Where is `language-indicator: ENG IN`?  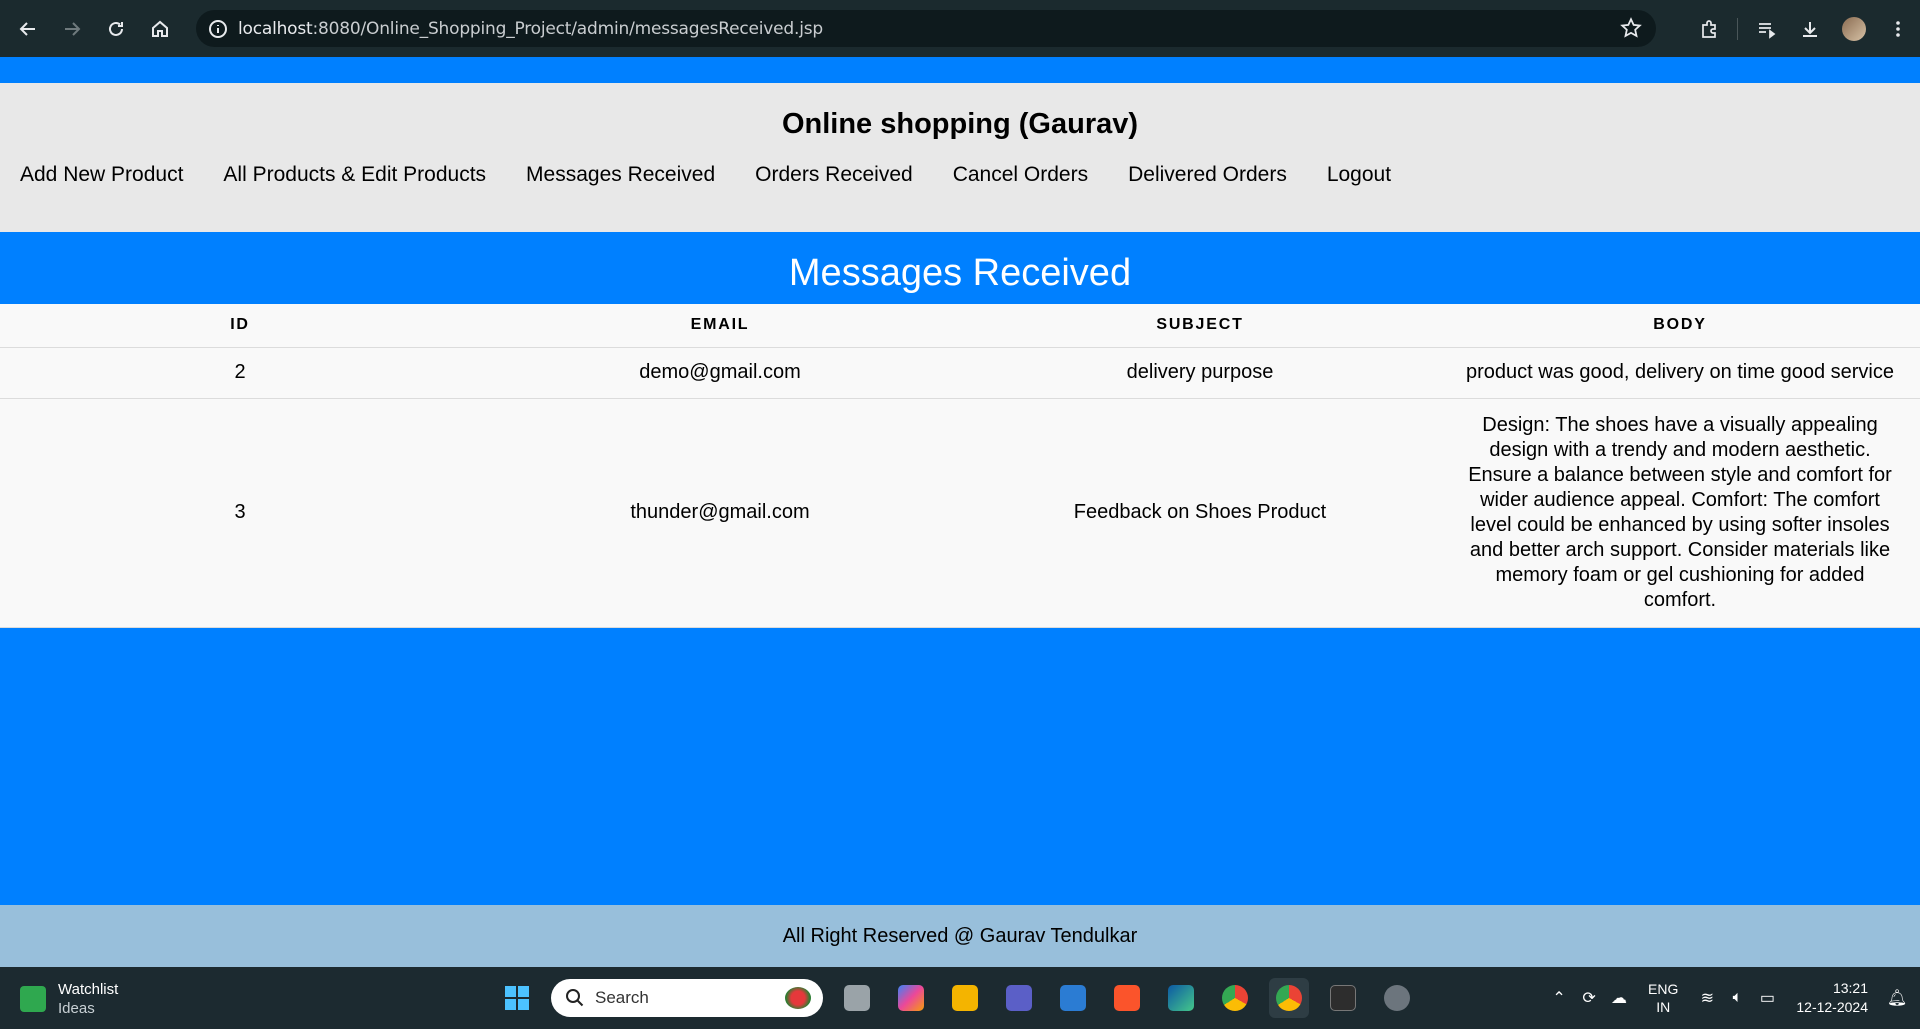 language-indicator: ENG IN is located at coordinates (1663, 998).